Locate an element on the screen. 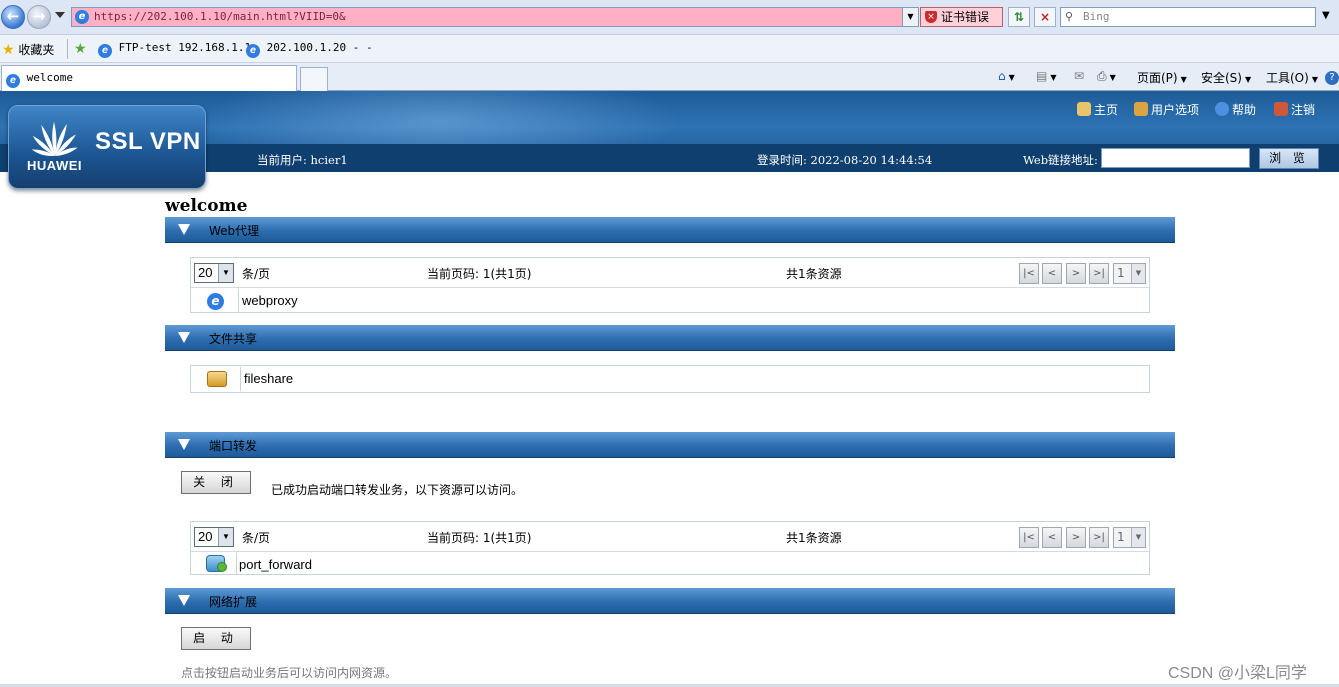  page-menu-button: 页面(P) ▼ is located at coordinates (1162, 77).